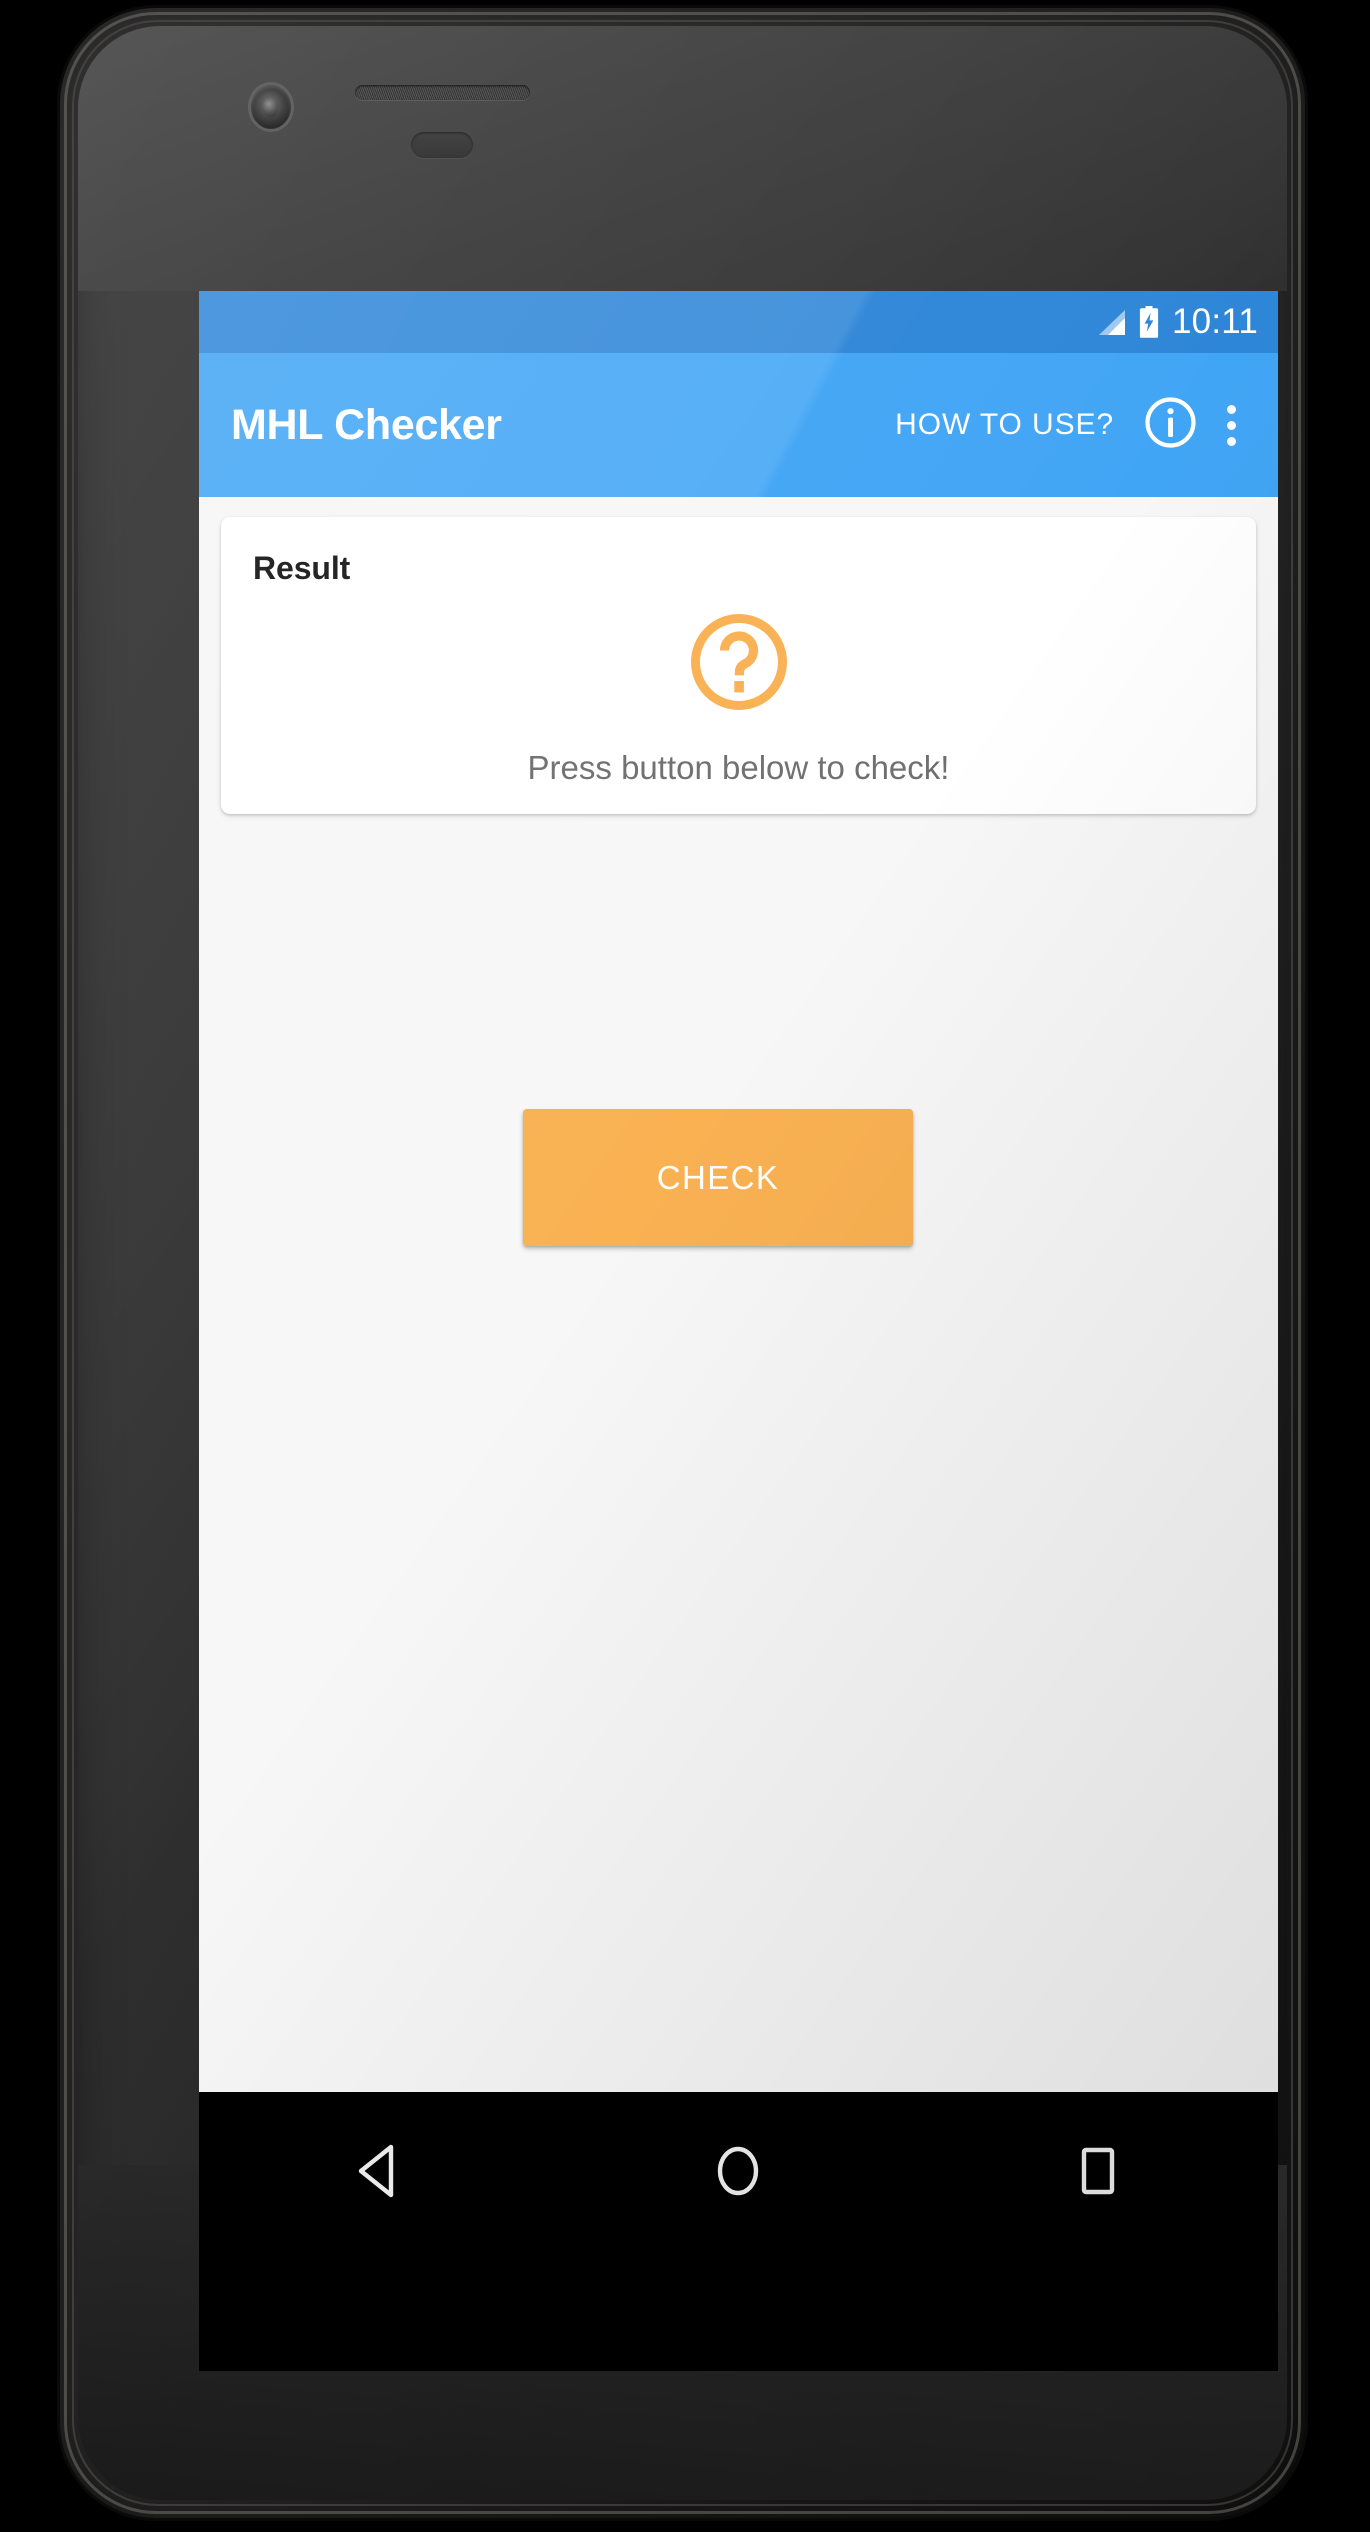 This screenshot has height=2532, width=1370. Describe the element at coordinates (1111, 322) in the screenshot. I see `signal-icon` at that location.